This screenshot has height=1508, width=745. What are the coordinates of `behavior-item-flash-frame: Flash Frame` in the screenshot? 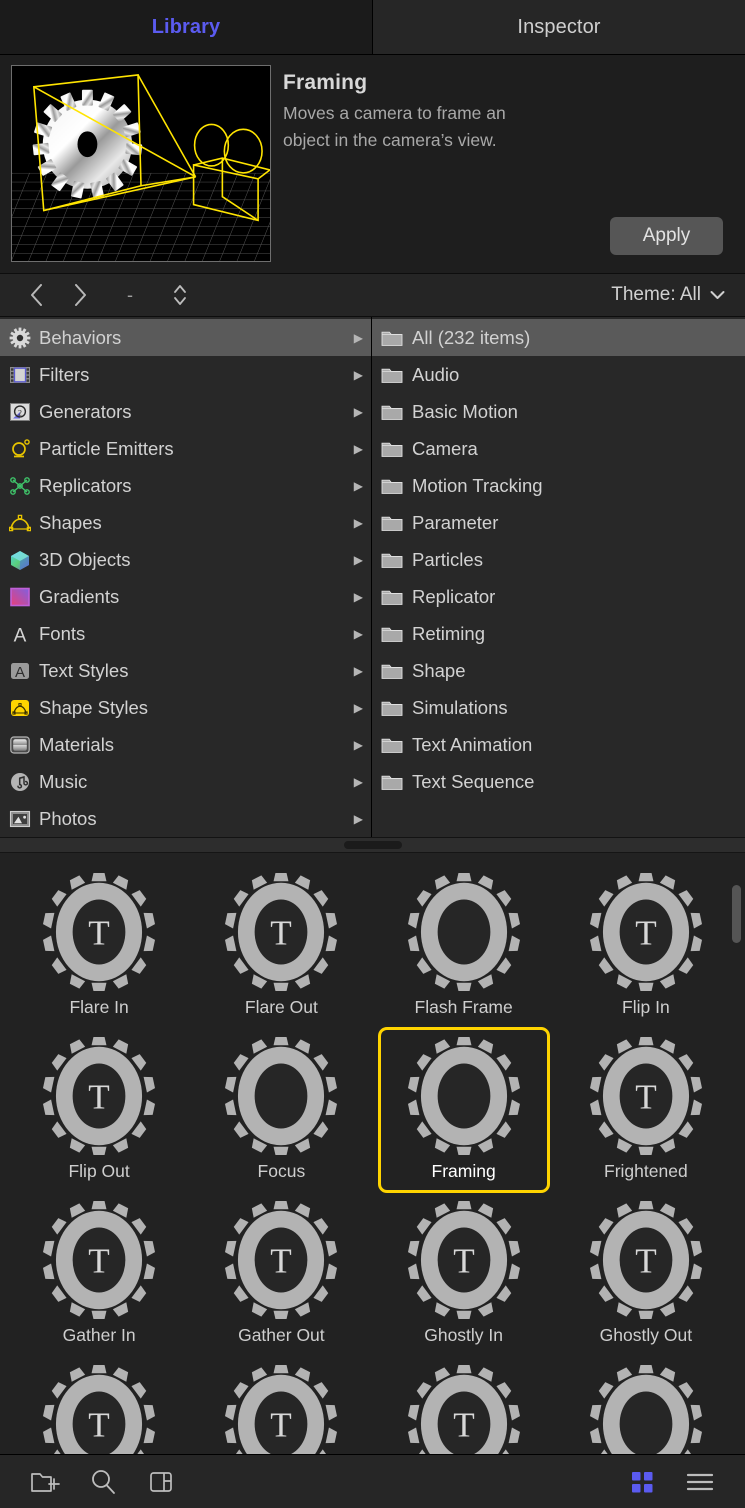 It's located at (464, 951).